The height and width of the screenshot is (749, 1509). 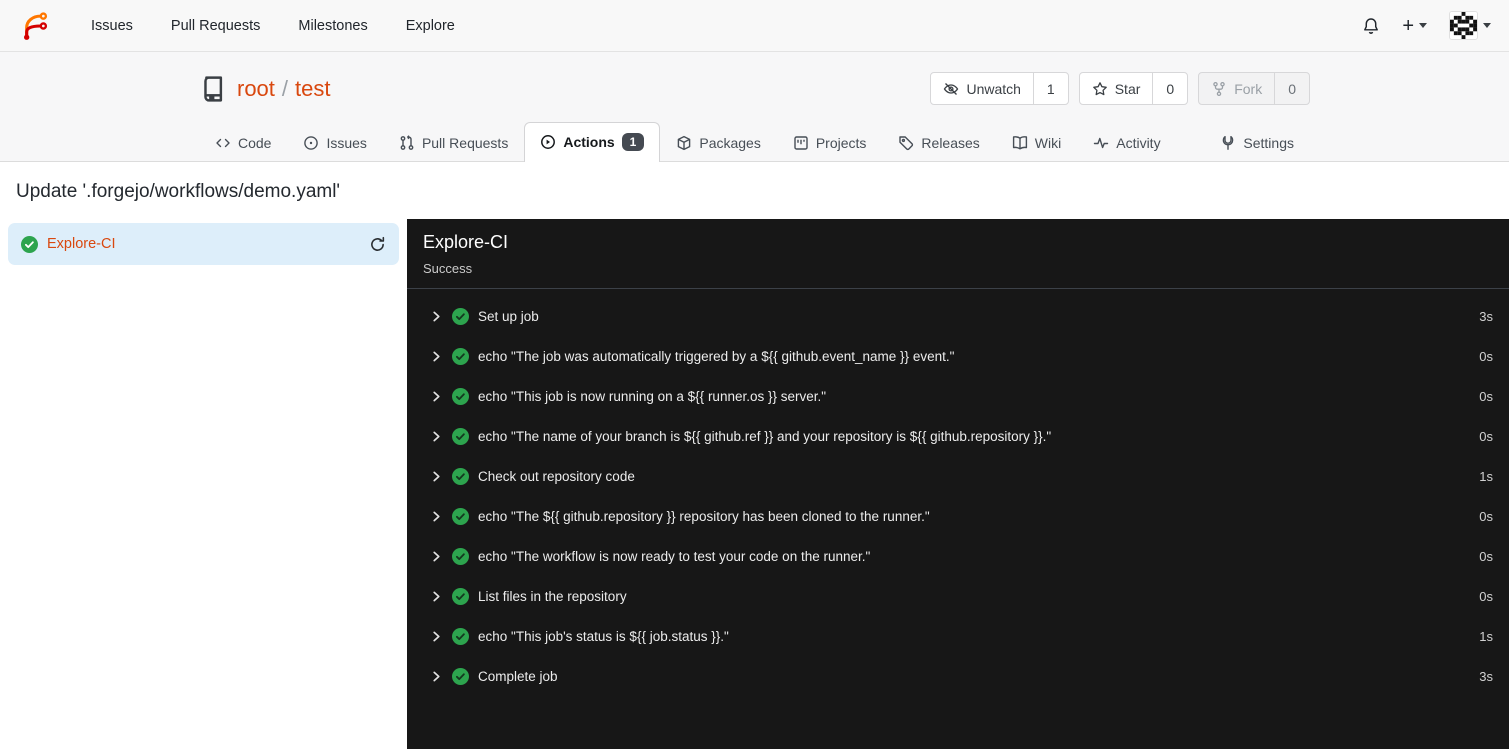 What do you see at coordinates (1228, 143) in the screenshot?
I see `tools-icon` at bounding box center [1228, 143].